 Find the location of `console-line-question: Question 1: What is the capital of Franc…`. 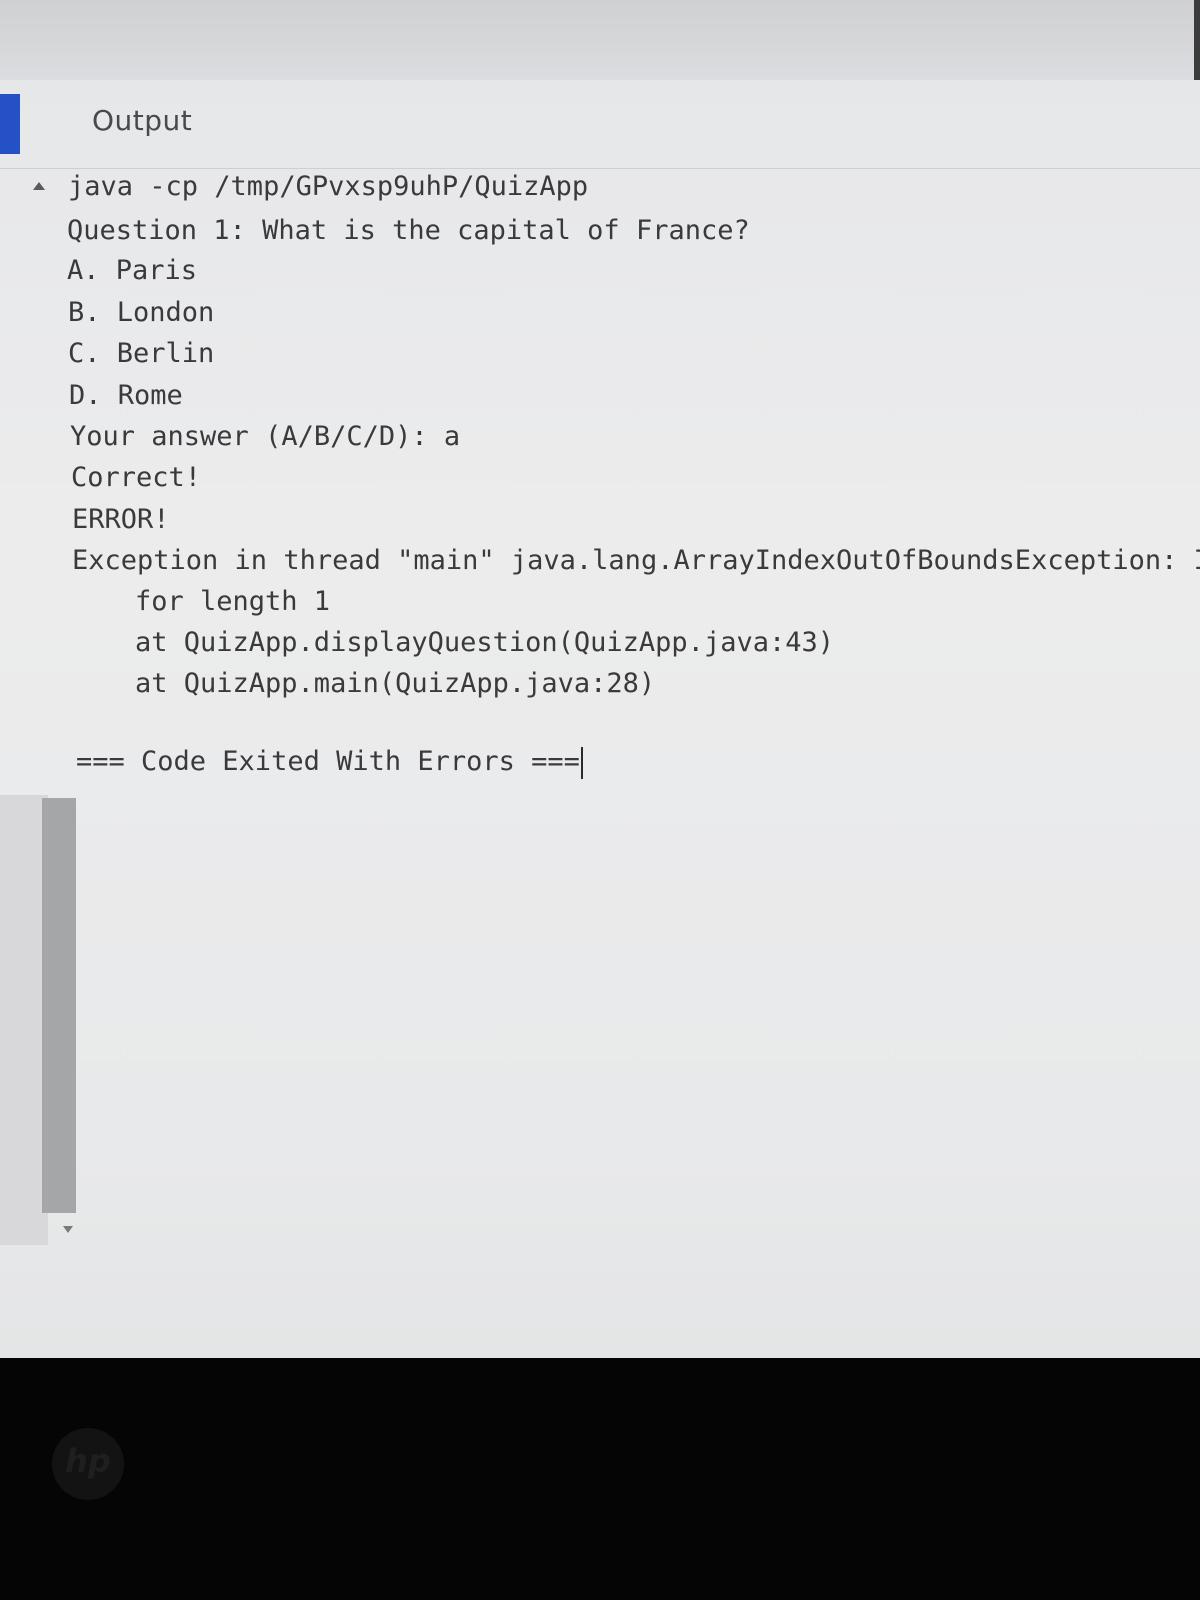

console-line-question: Question 1: What is the capital of Franc… is located at coordinates (408, 230).